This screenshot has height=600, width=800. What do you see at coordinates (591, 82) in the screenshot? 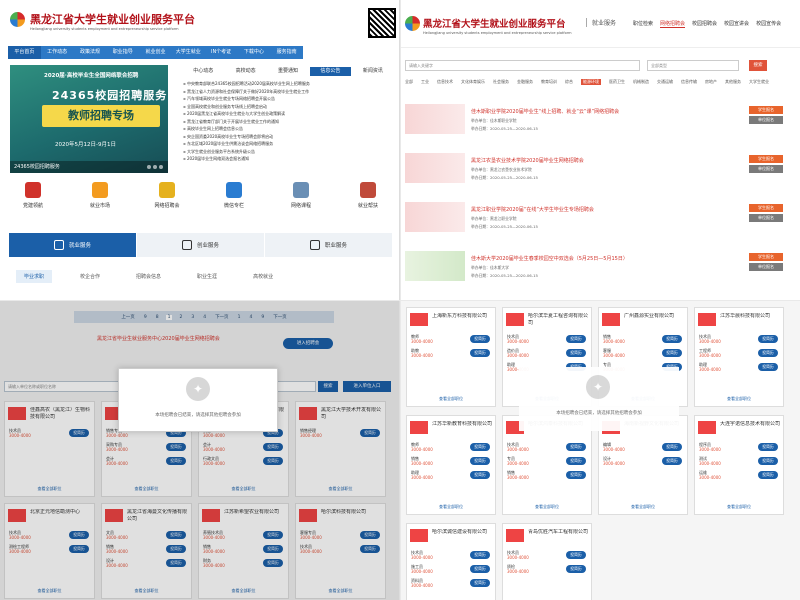
I see `category-item: 能源环境` at bounding box center [591, 82].